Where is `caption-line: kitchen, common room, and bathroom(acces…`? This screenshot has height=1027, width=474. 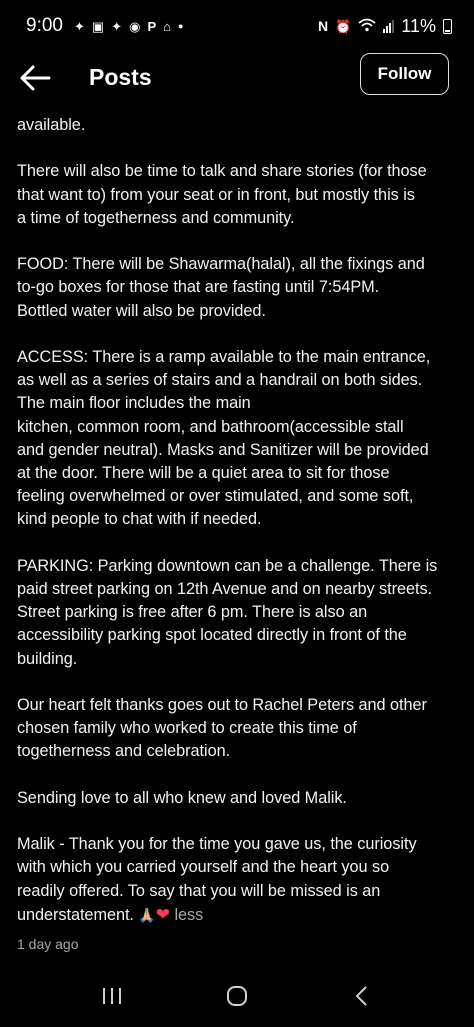
caption-line: kitchen, common room, and bathroom(acces… is located at coordinates (210, 426).